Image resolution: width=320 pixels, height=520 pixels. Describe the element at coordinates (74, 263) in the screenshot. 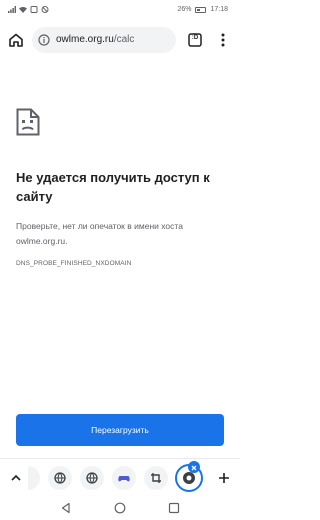

I see `error-code: DNS_PROBE_FINISHED_NXDOMAIN` at that location.